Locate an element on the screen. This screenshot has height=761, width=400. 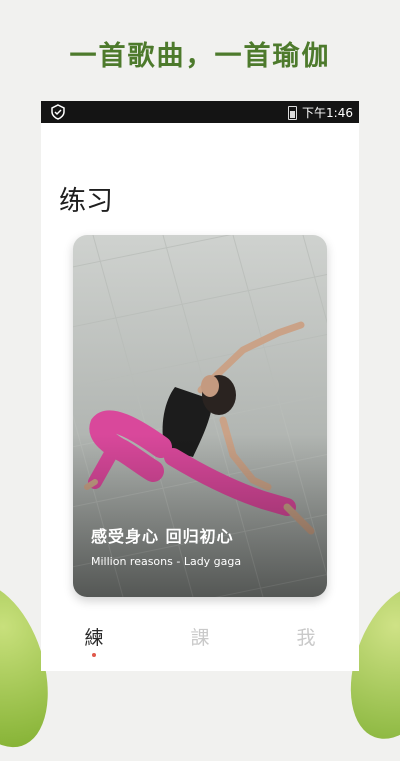
bottom-tab-bar: 練 課 我 is located at coordinates (200, 646).